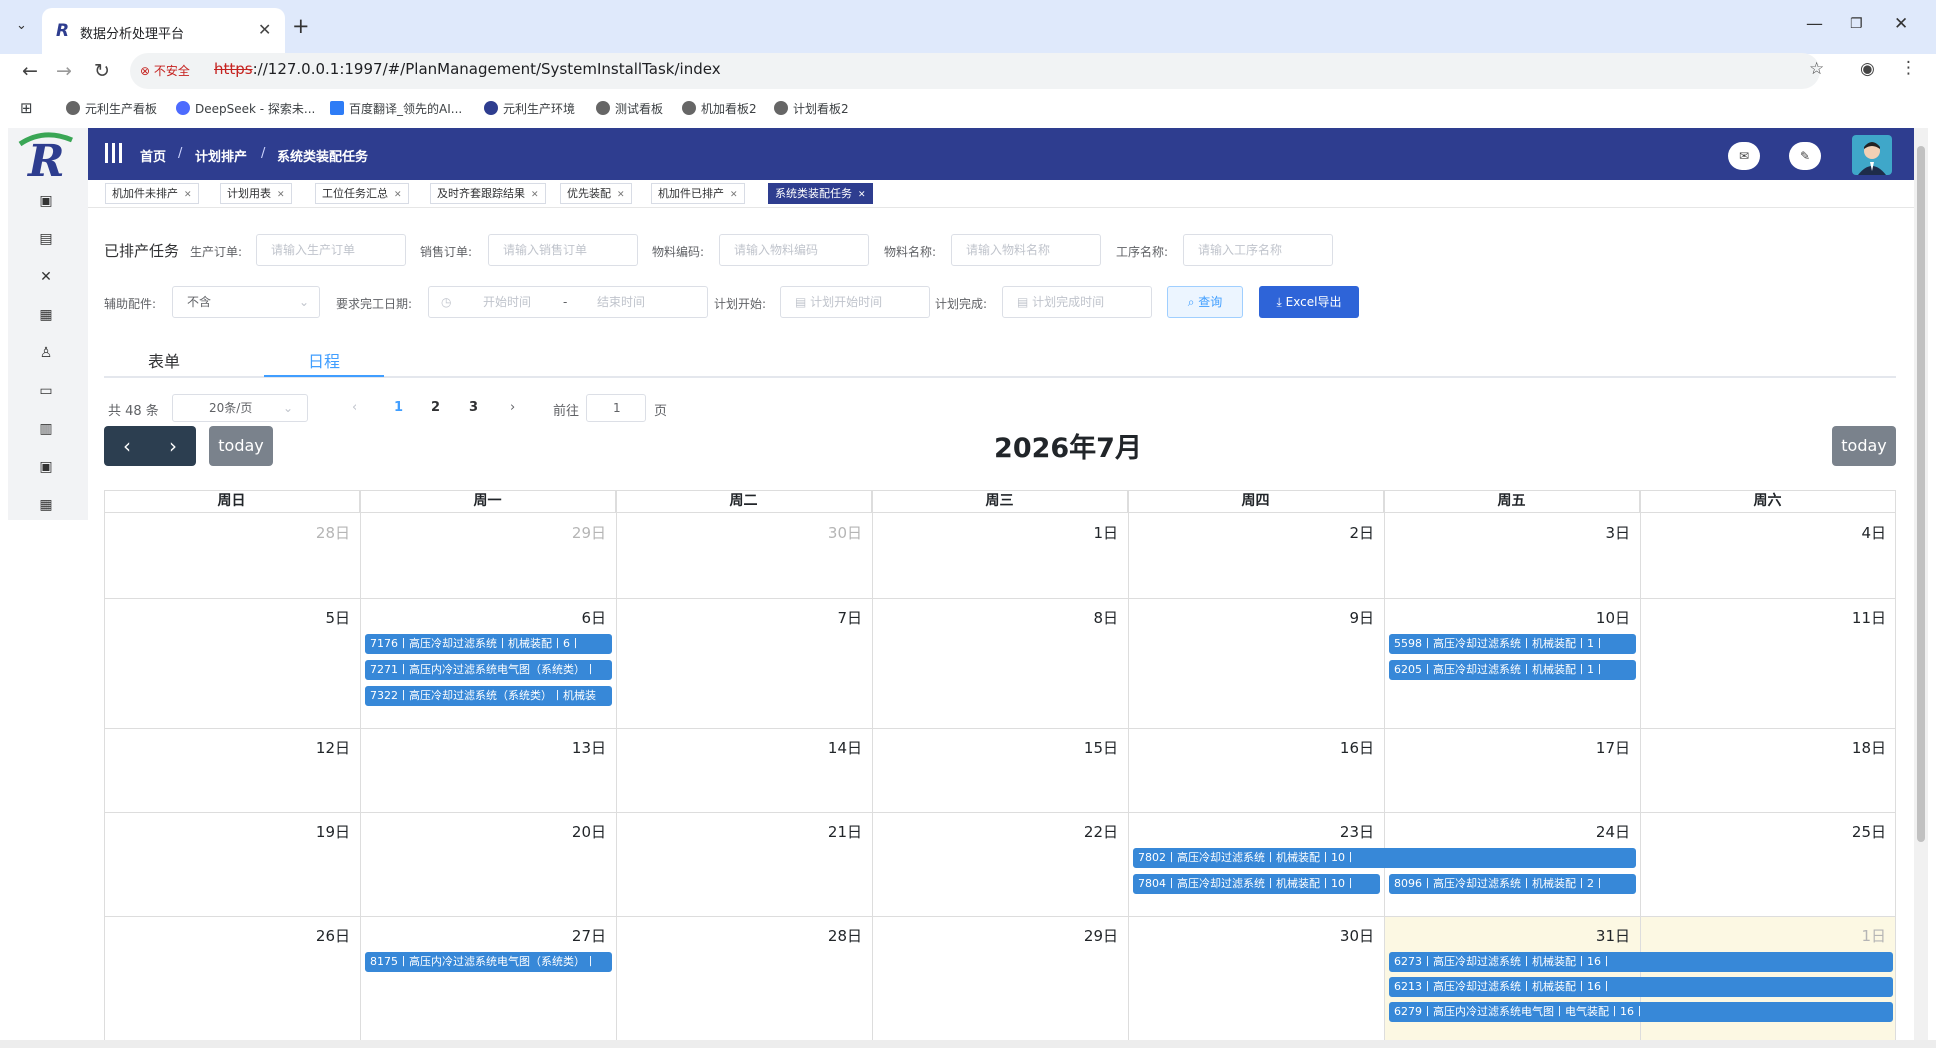  What do you see at coordinates (301, 26) in the screenshot?
I see `new-tab-icon: +` at bounding box center [301, 26].